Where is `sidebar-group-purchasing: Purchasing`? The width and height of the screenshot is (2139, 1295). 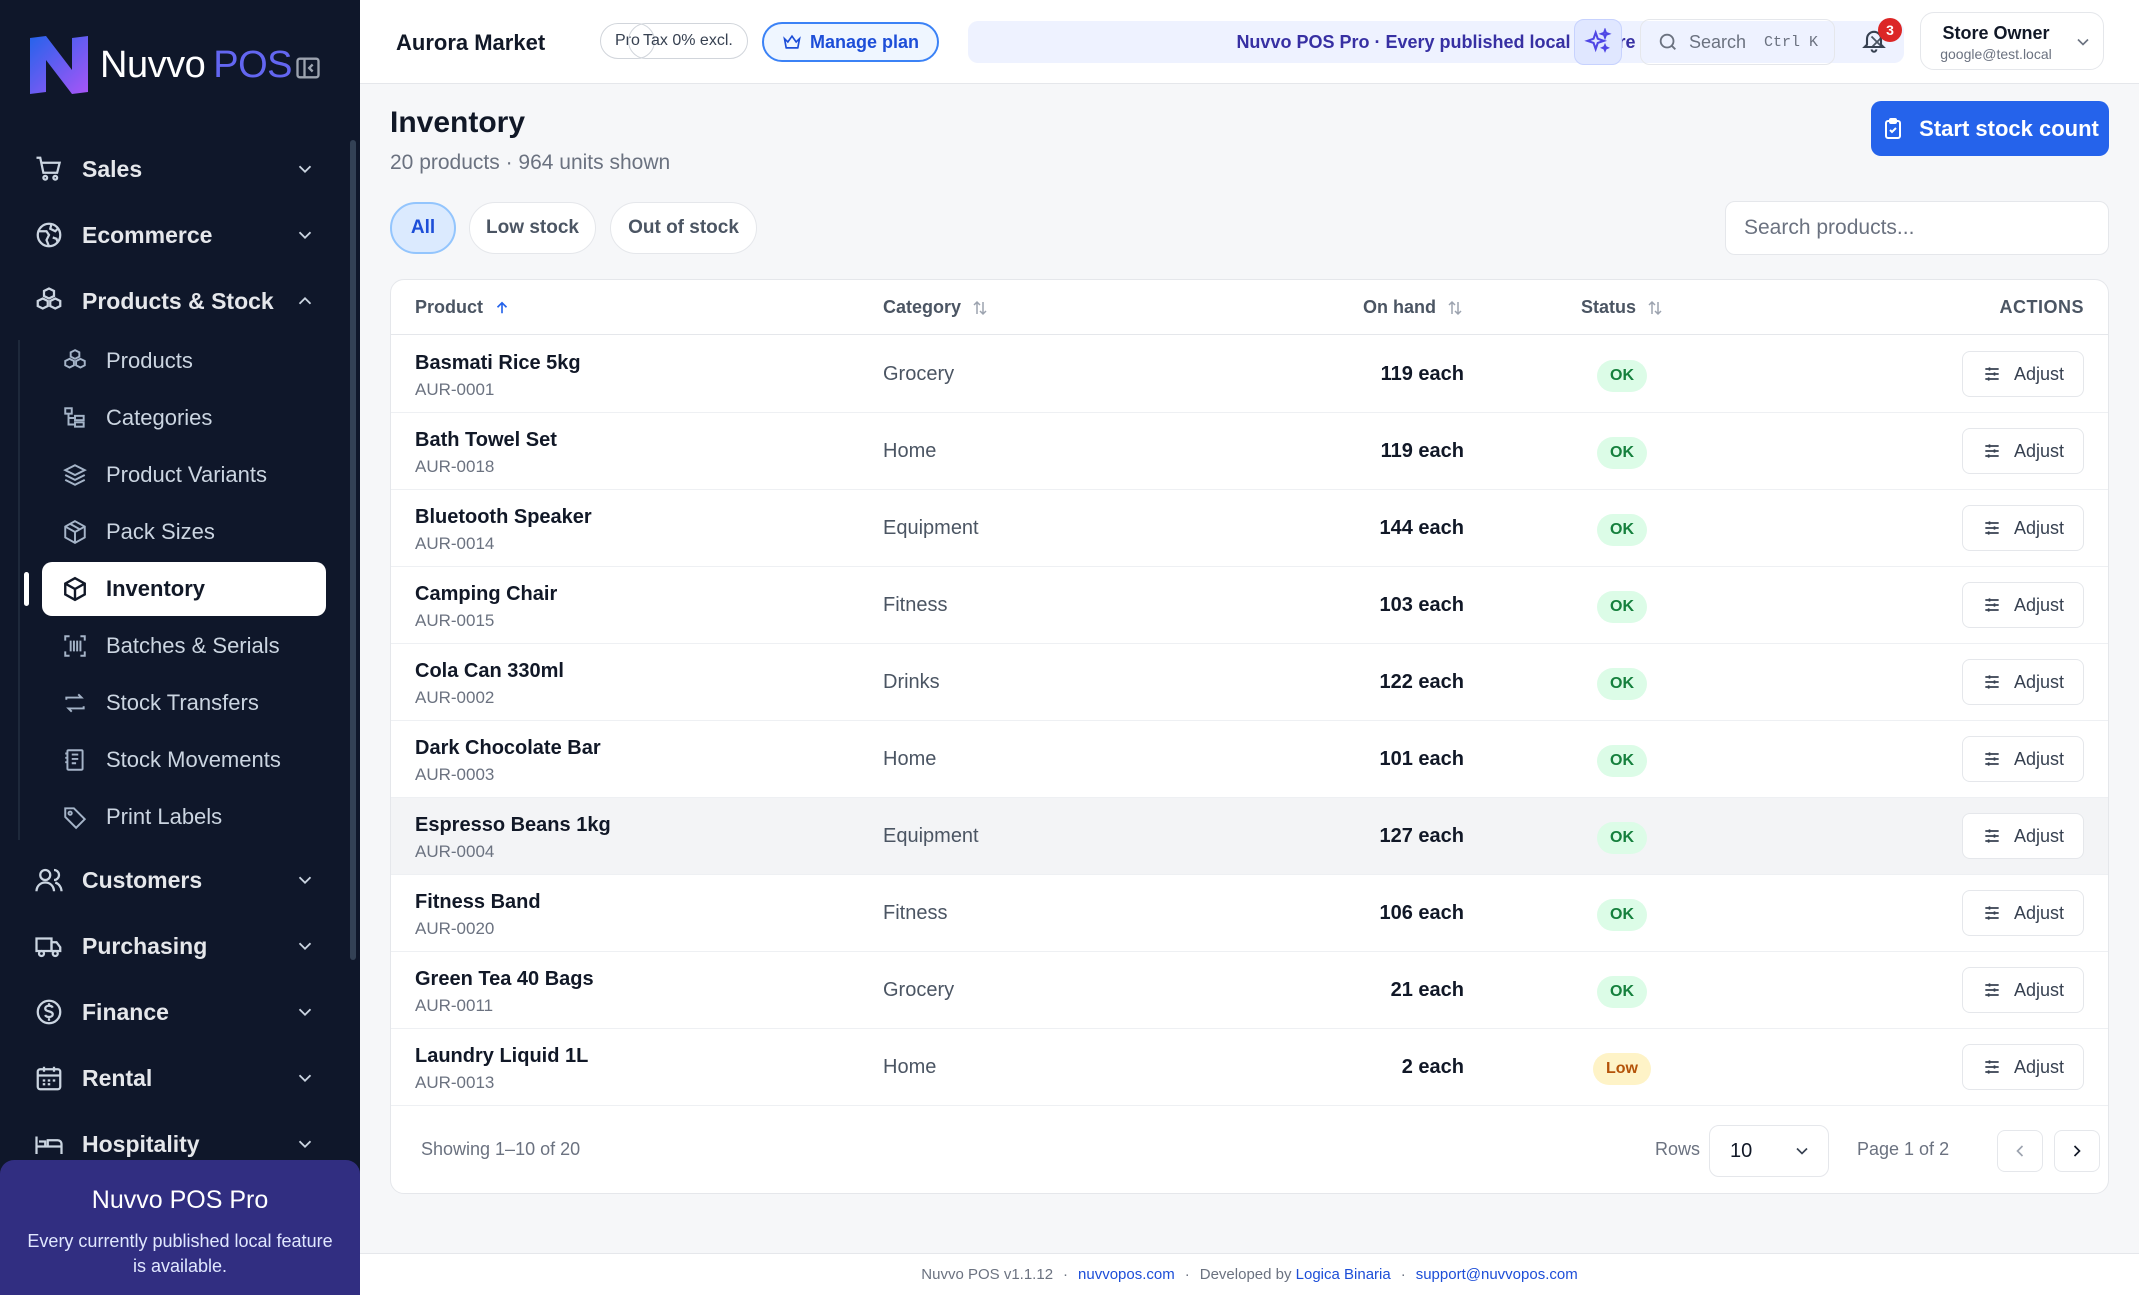
sidebar-group-purchasing: Purchasing is located at coordinates (175, 946).